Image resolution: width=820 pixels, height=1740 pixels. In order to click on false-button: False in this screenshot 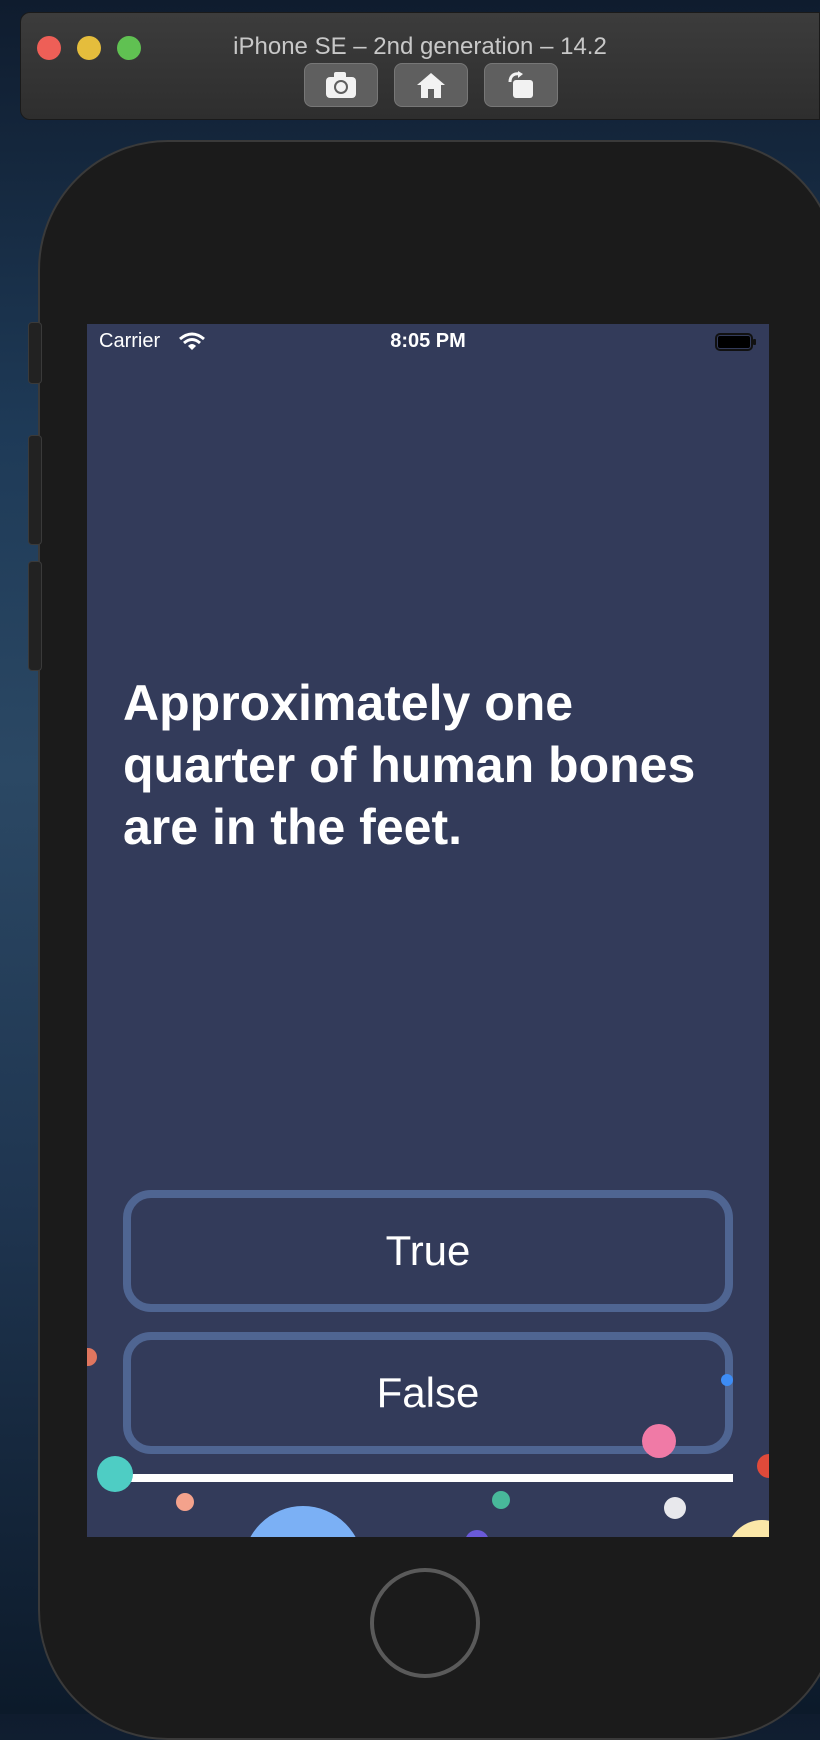, I will do `click(428, 1393)`.